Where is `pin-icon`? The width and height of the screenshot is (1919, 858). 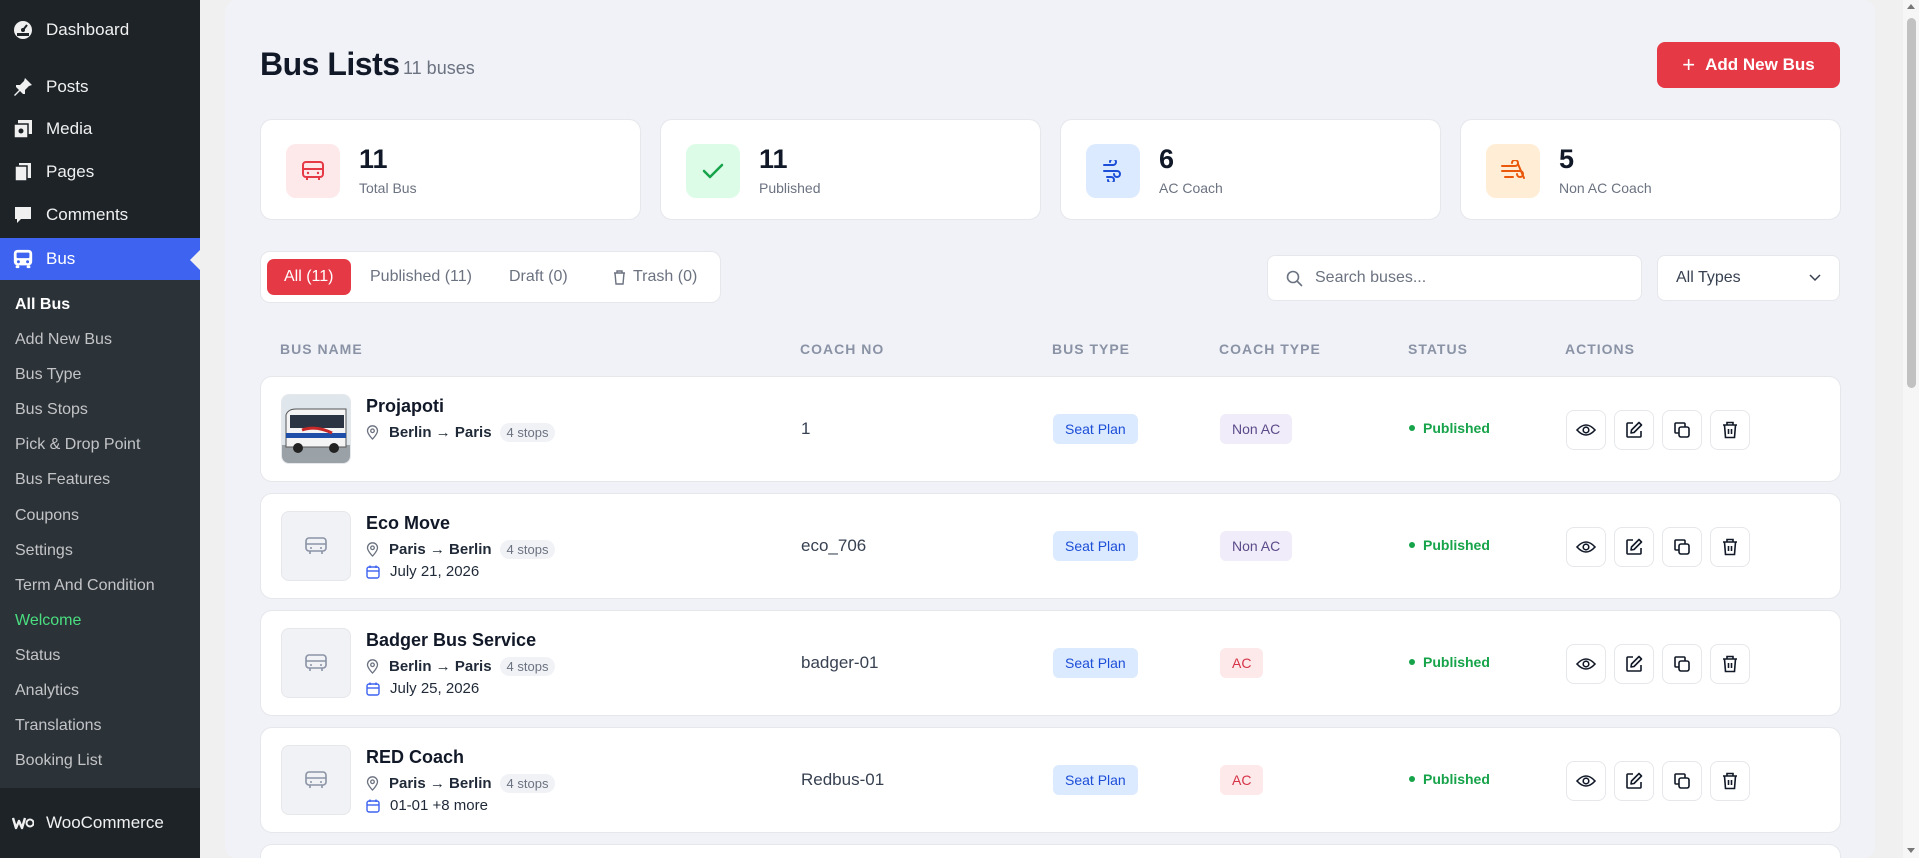 pin-icon is located at coordinates (23, 87).